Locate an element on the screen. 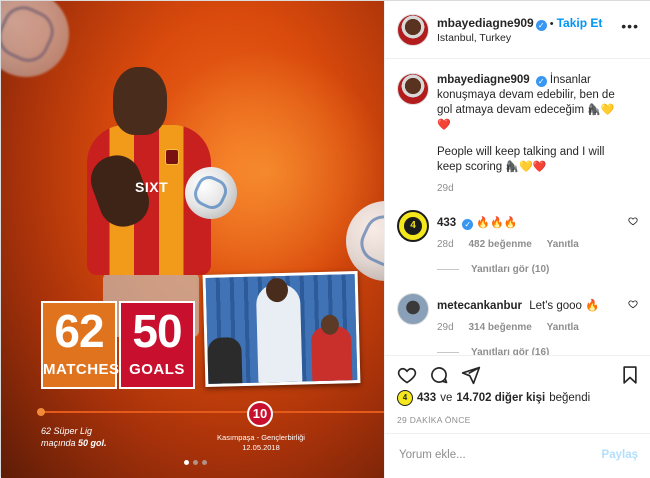 Image resolution: width=650 pixels, height=478 pixels. comment-icon is located at coordinates (439, 375).